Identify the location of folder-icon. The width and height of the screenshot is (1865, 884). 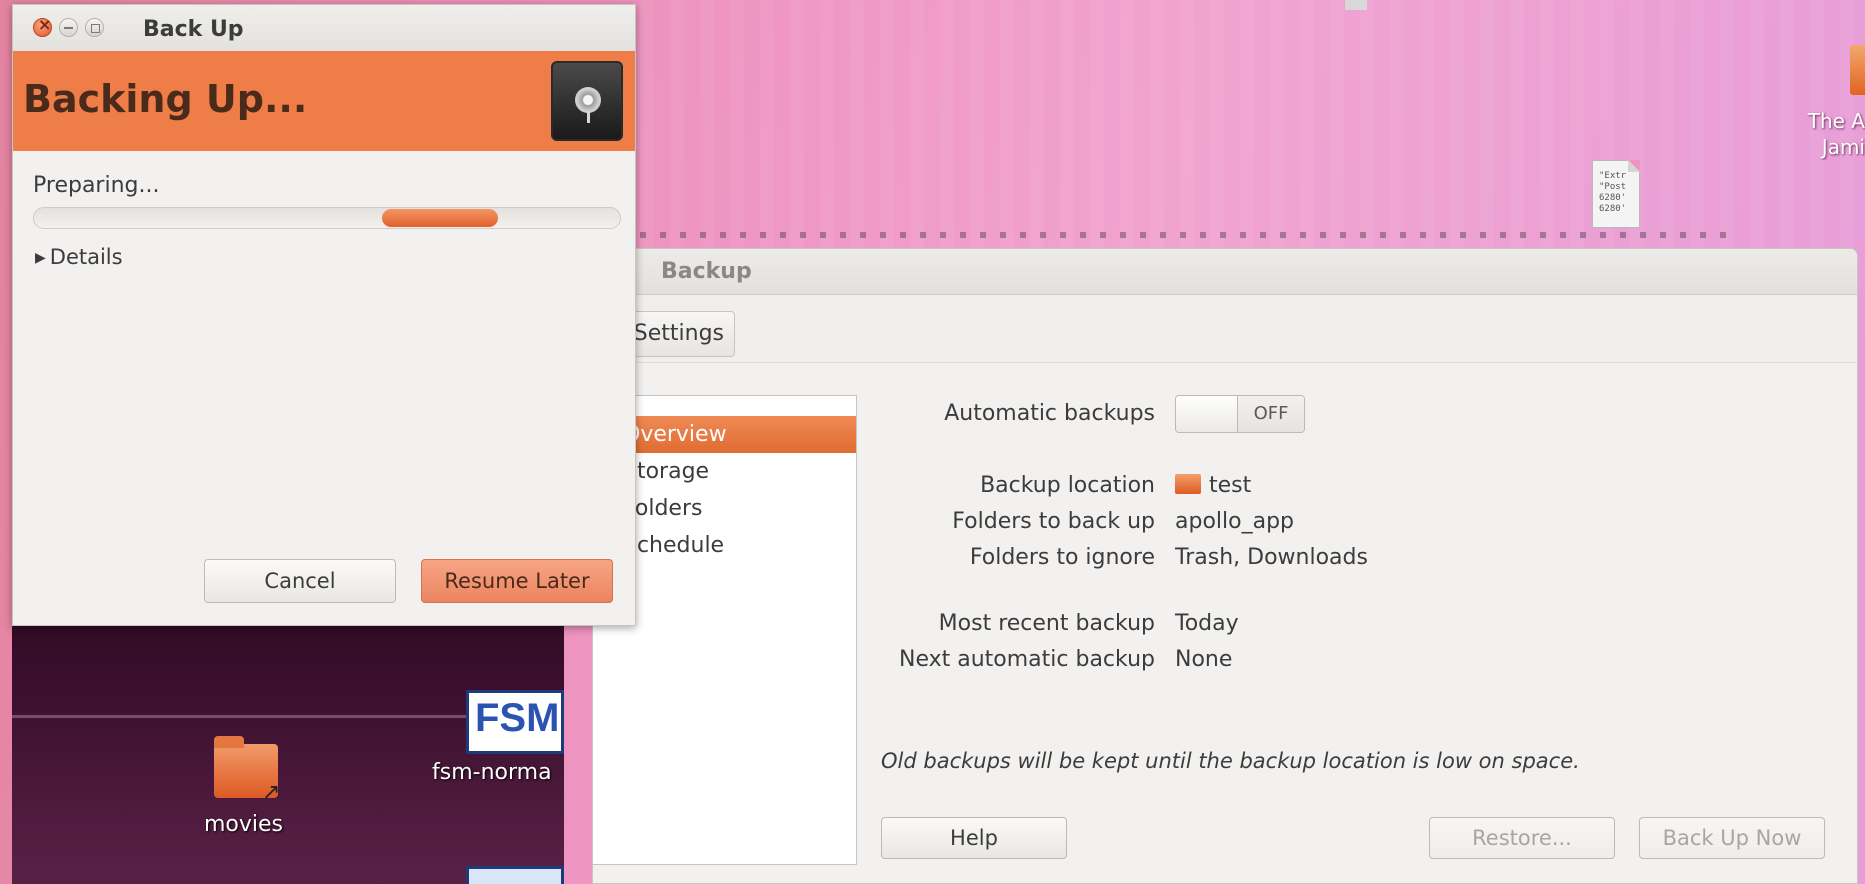
(1188, 484).